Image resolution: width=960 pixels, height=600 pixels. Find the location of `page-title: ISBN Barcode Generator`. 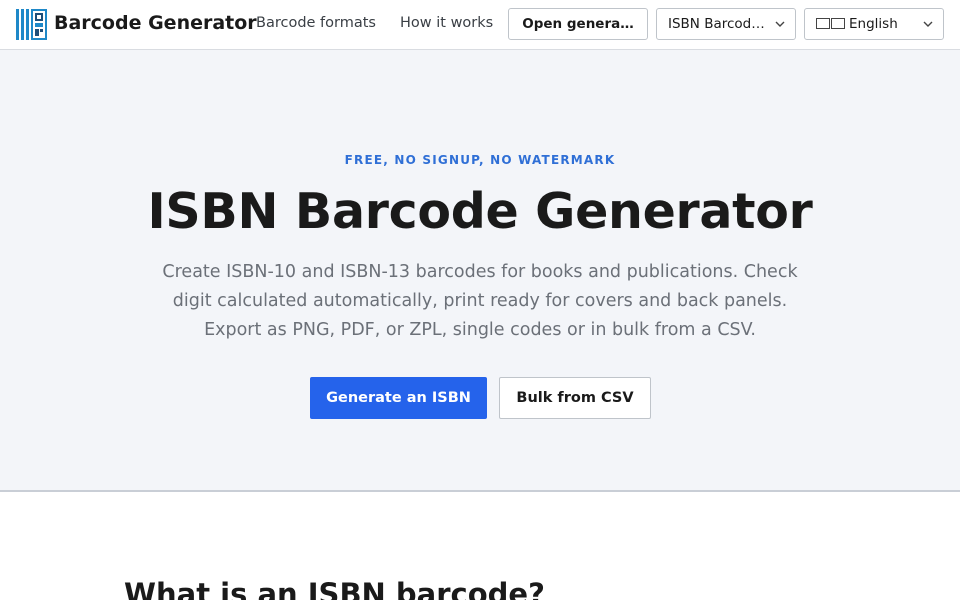

page-title: ISBN Barcode Generator is located at coordinates (480, 211).